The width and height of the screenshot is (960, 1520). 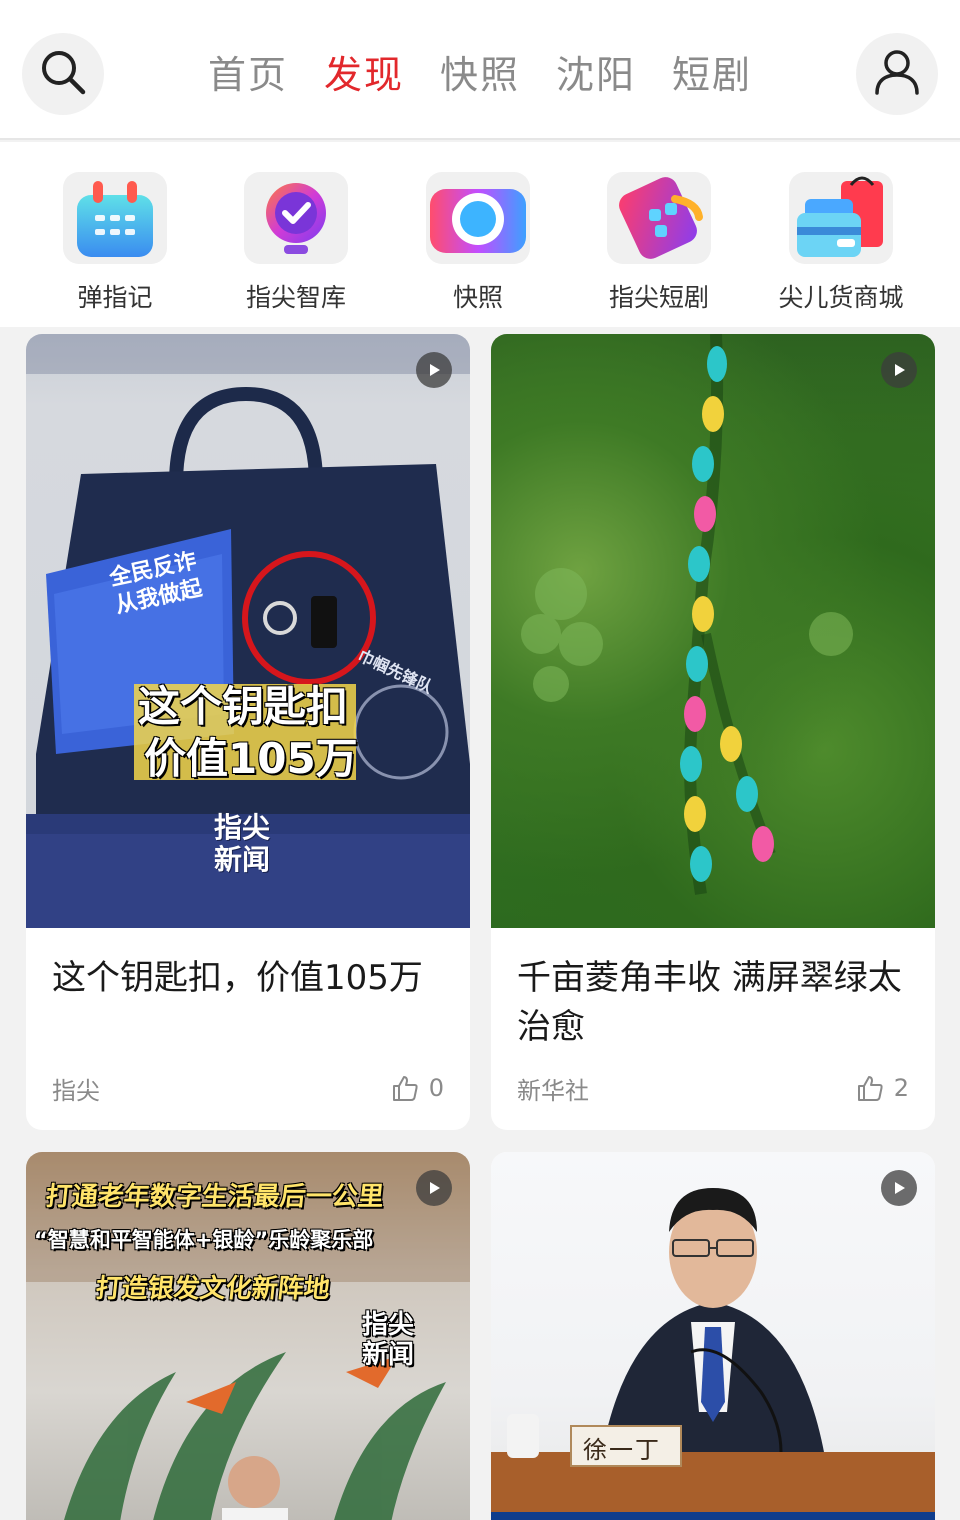 What do you see at coordinates (364, 75) in the screenshot?
I see `tab-discover: 发现` at bounding box center [364, 75].